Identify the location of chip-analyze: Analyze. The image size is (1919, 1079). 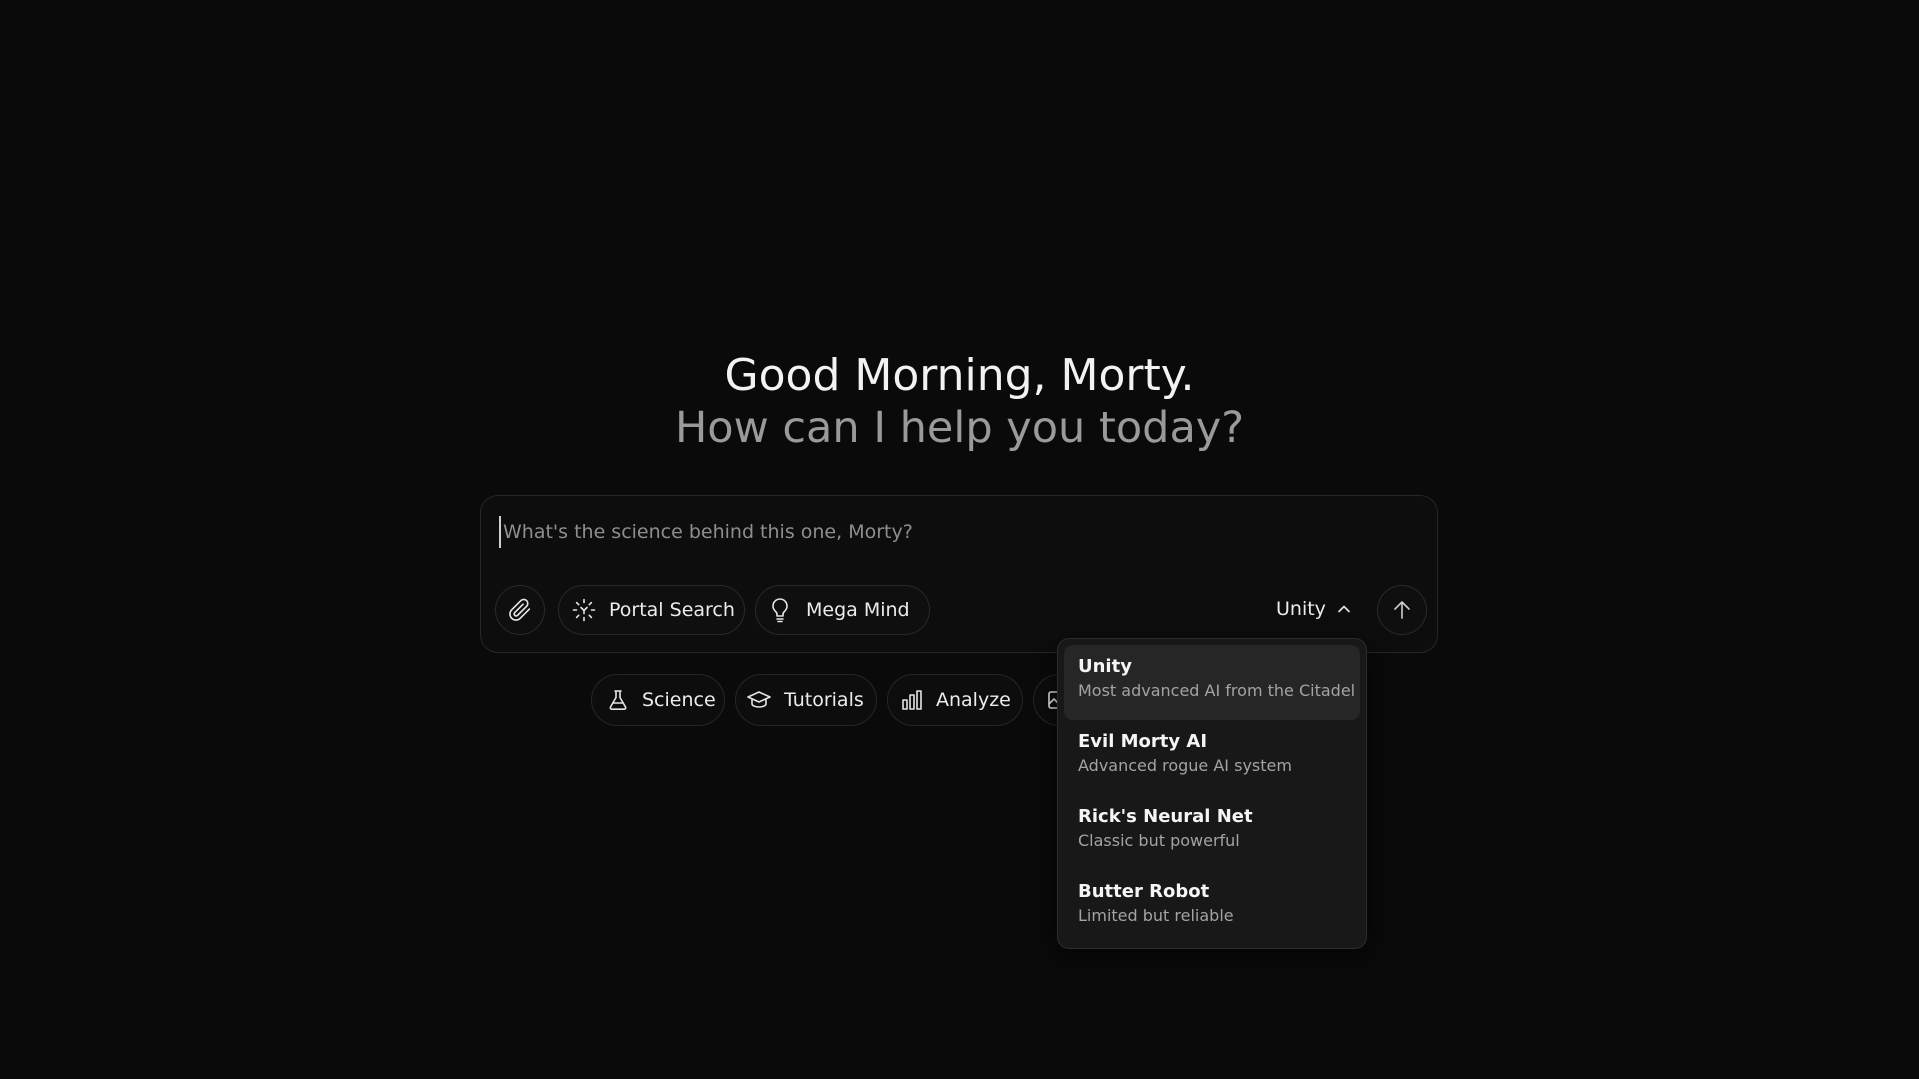
(955, 700).